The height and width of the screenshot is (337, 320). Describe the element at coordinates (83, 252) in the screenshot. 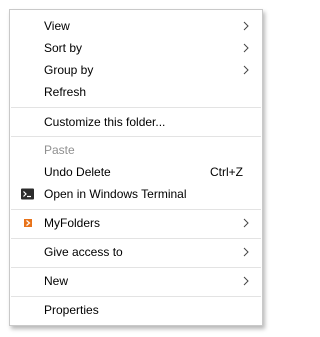

I see `menu-item-label: Give access to` at that location.